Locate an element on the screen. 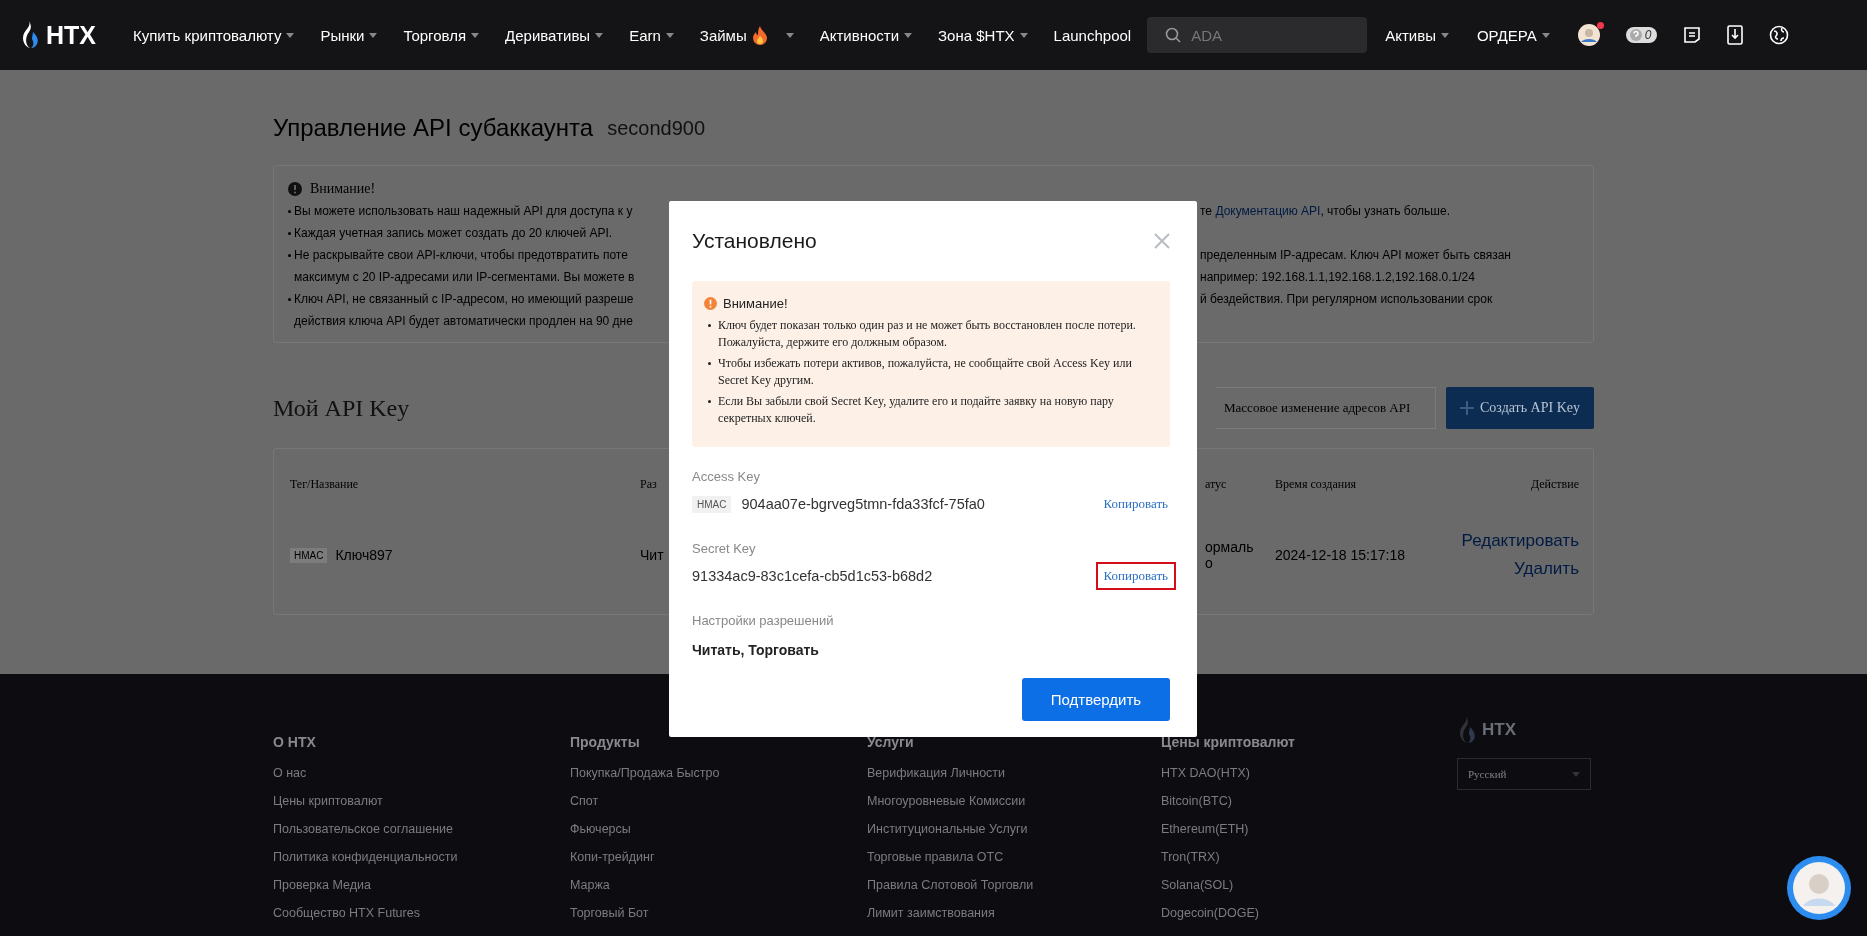  footer-heading: Продукты is located at coordinates (605, 743).